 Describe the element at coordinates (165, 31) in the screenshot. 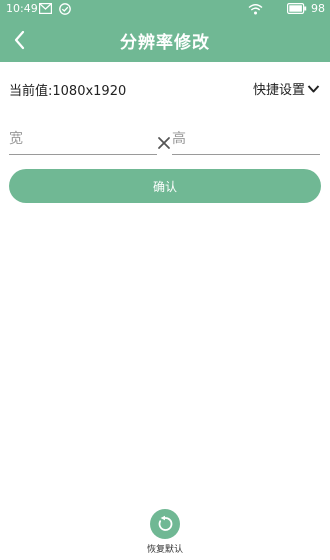

I see `app-header: 10:49 98 分辨率修改` at that location.